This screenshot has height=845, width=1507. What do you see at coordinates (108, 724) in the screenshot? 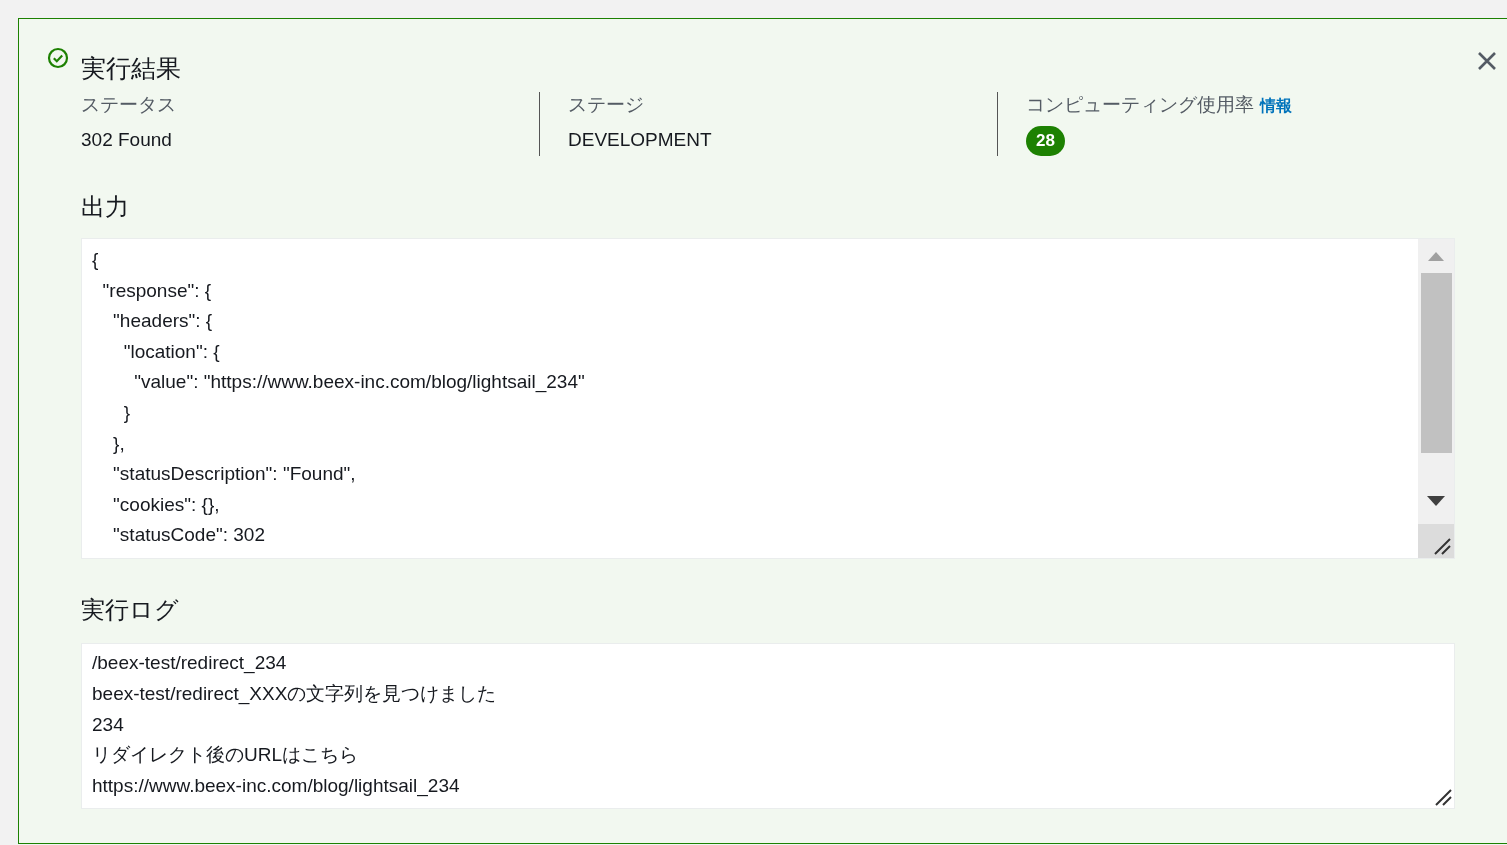
I see `log-line: 234` at bounding box center [108, 724].